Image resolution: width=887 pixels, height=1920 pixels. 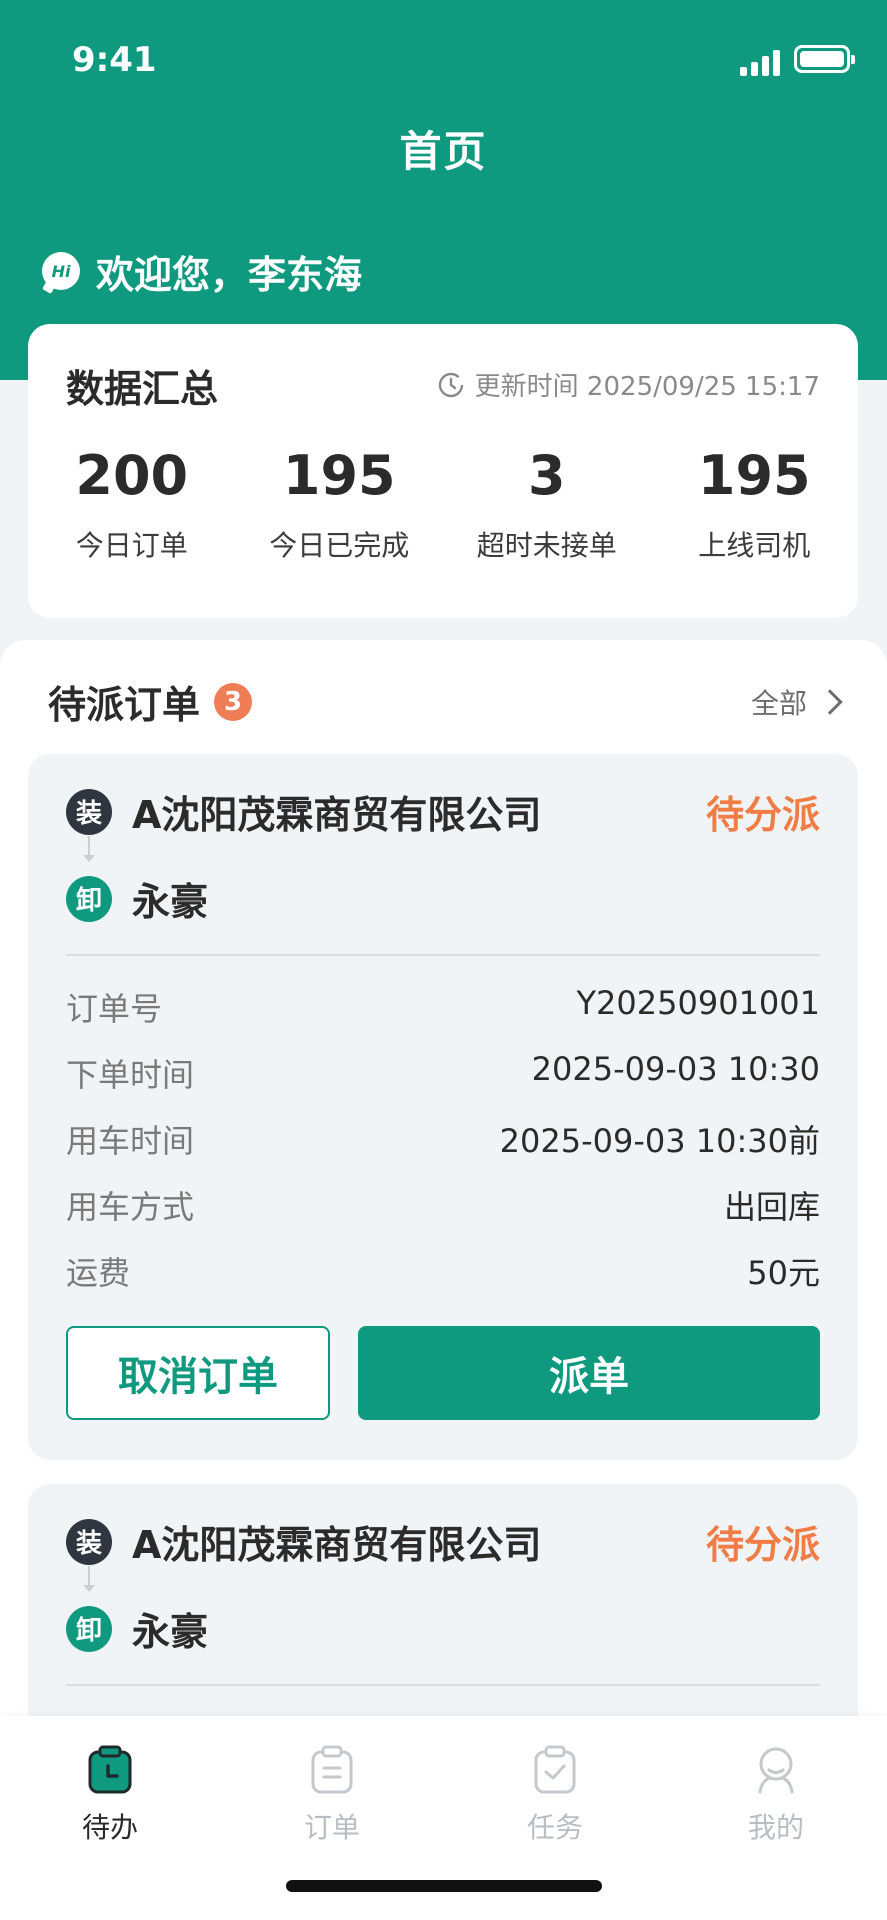 What do you see at coordinates (110, 1795) in the screenshot?
I see `tab-todo: 待办` at bounding box center [110, 1795].